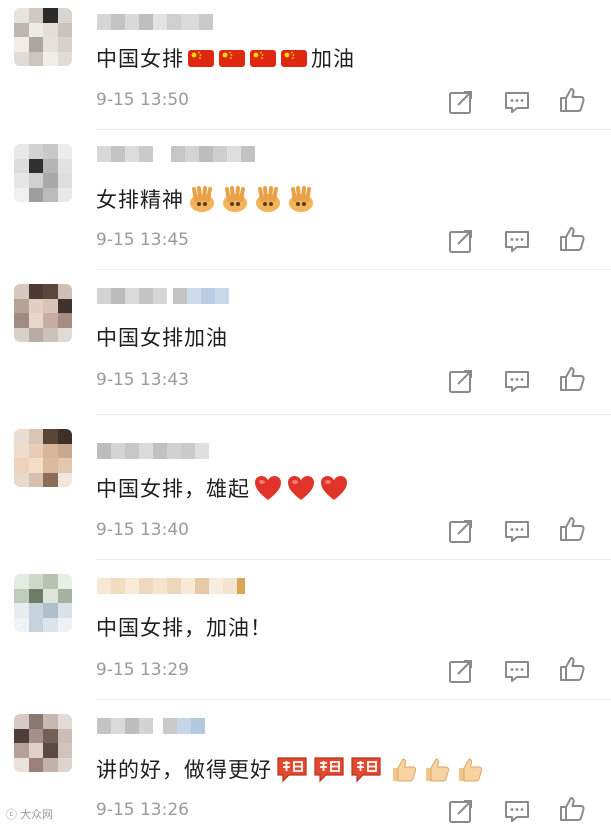 The image size is (611, 828). What do you see at coordinates (142, 810) in the screenshot?
I see `comment-time: 9-15 13:26` at bounding box center [142, 810].